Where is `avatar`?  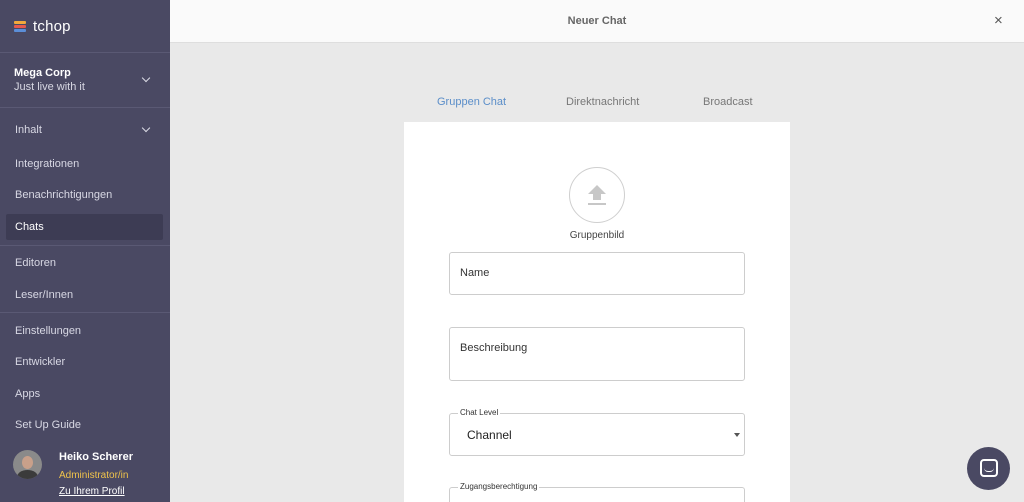
avatar is located at coordinates (27, 464).